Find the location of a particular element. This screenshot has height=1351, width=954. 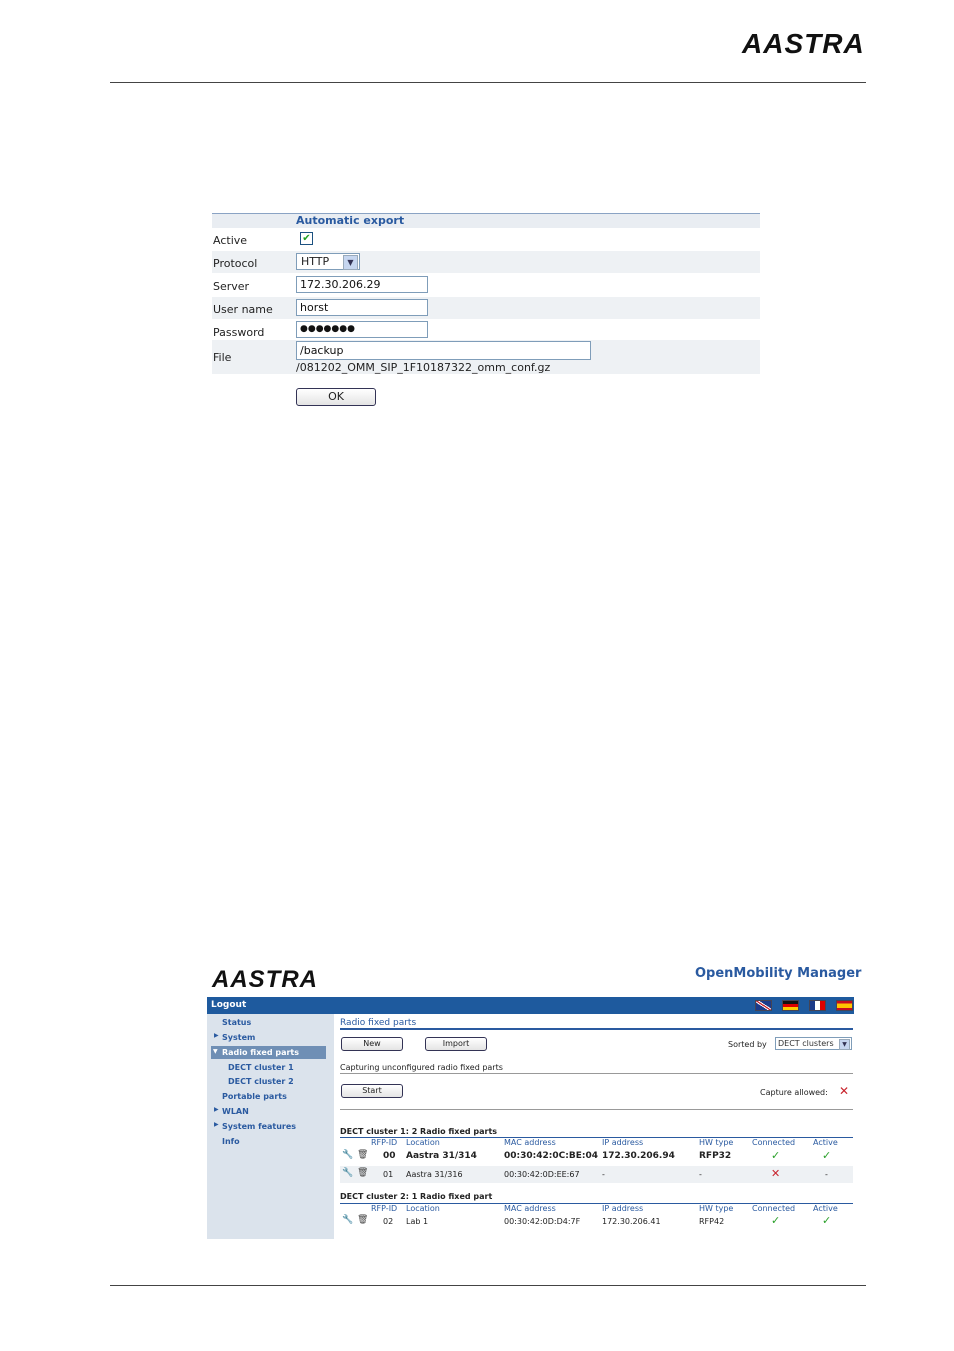

cluster-2-title: DECT cluster 2: 1 Radio fixed part is located at coordinates (416, 1196).